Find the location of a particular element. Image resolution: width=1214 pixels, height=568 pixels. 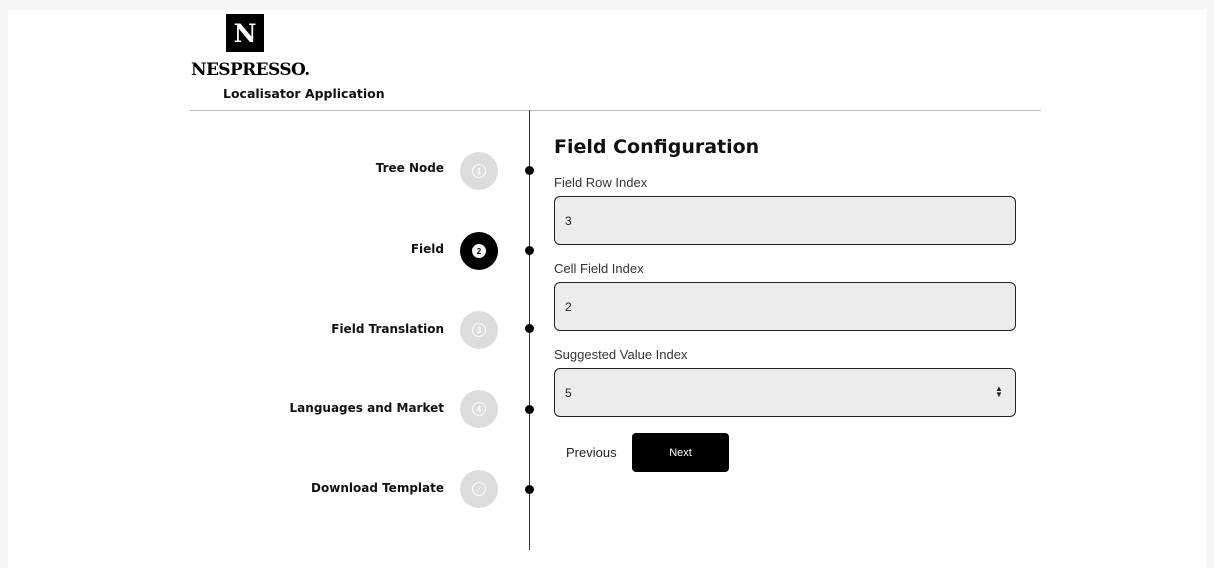

form-title: Field Configuration is located at coordinates (657, 147).